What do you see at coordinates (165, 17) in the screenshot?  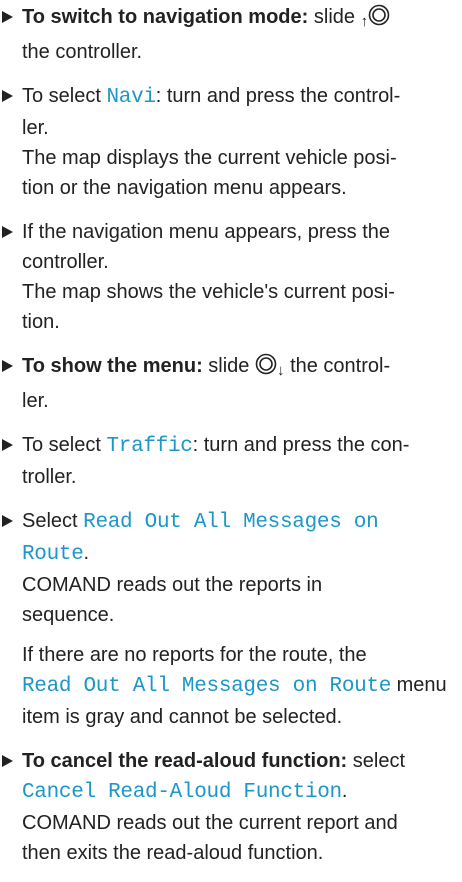 I see `step-lead: To switch to navigation mode:` at bounding box center [165, 17].